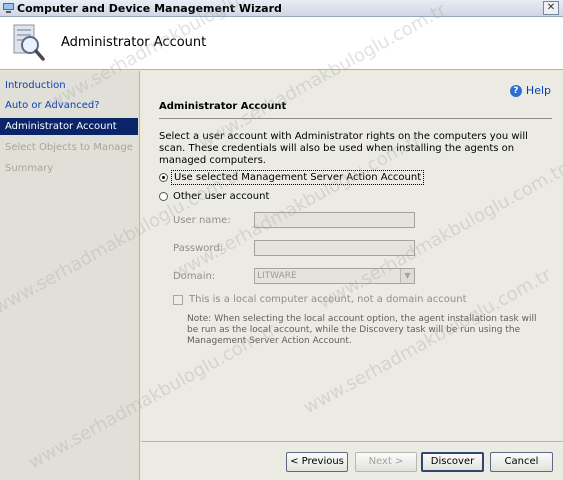 The image size is (563, 480). What do you see at coordinates (515, 90) in the screenshot?
I see `help-icon: ?` at bounding box center [515, 90].